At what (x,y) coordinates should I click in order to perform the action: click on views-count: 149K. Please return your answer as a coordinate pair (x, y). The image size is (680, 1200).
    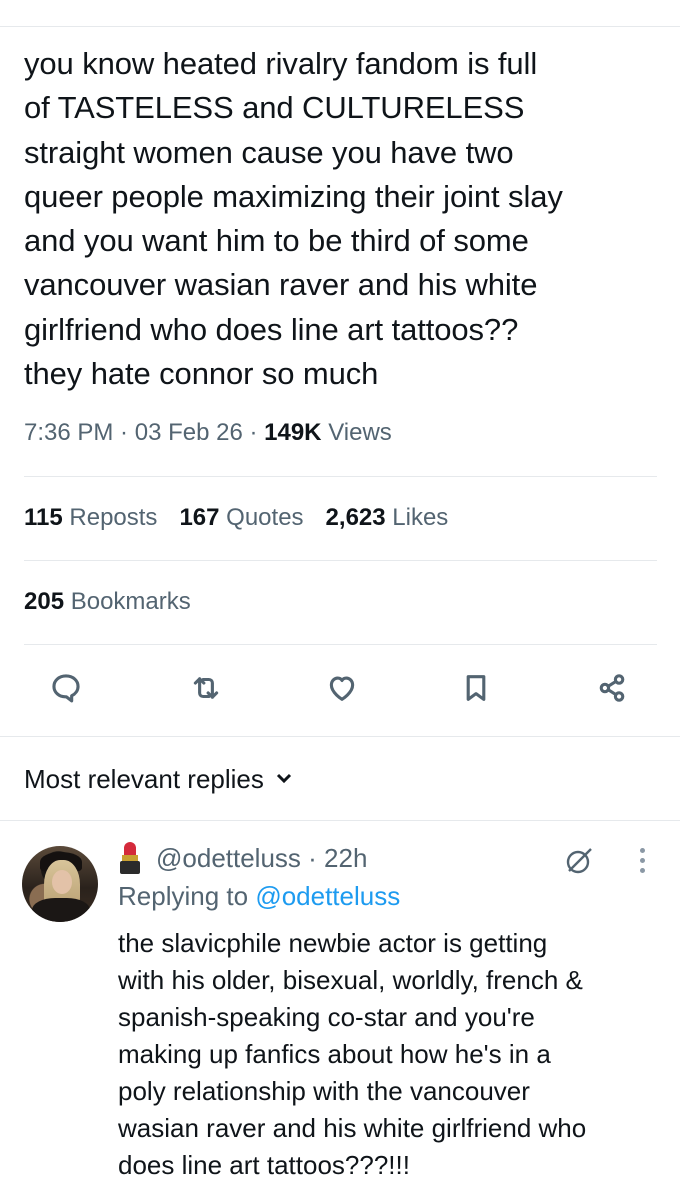
    Looking at the image, I should click on (293, 432).